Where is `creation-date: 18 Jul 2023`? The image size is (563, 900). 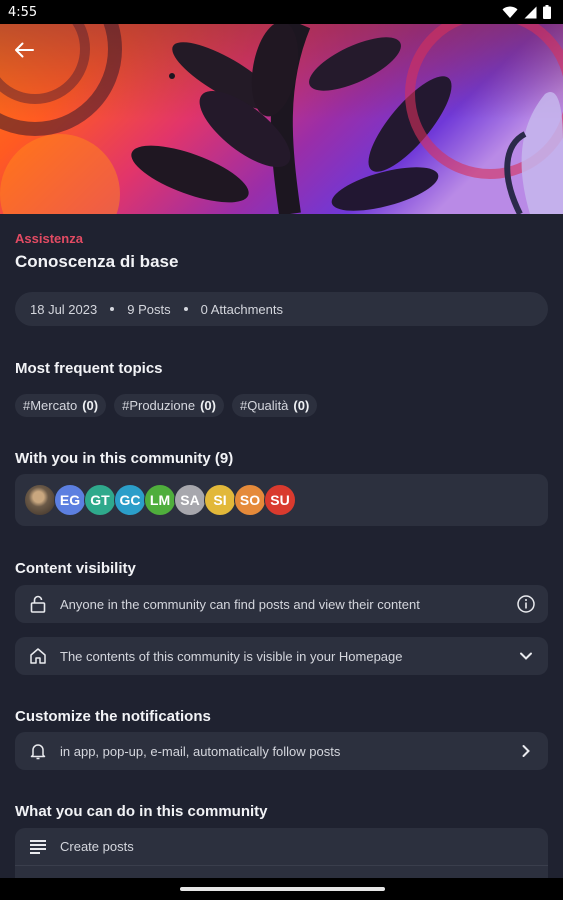
creation-date: 18 Jul 2023 is located at coordinates (64, 309).